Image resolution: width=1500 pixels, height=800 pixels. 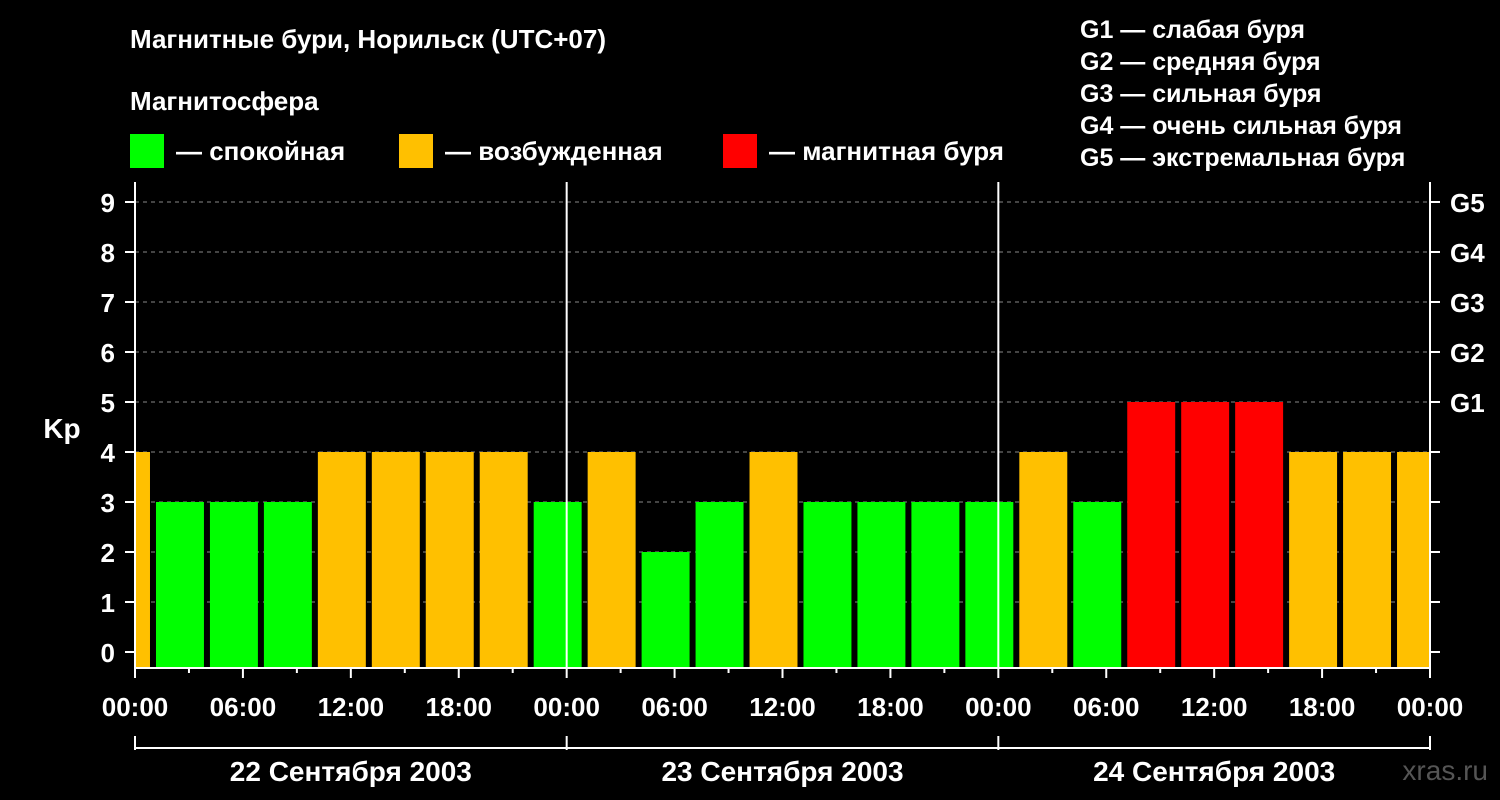 What do you see at coordinates (108, 653) in the screenshot?
I see `y-tick-label-0: 0` at bounding box center [108, 653].